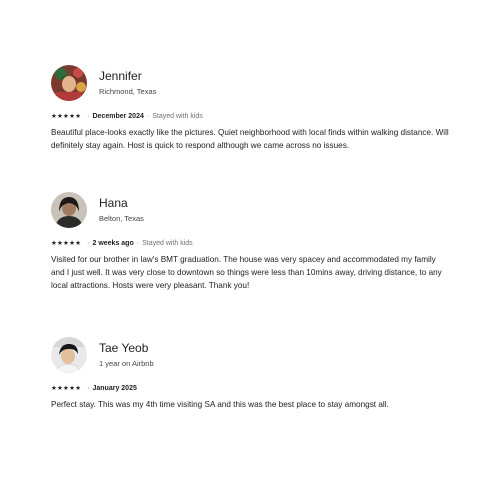 The height and width of the screenshot is (500, 500). What do you see at coordinates (251, 210) in the screenshot?
I see `review-header: Hana Belton, Texas` at bounding box center [251, 210].